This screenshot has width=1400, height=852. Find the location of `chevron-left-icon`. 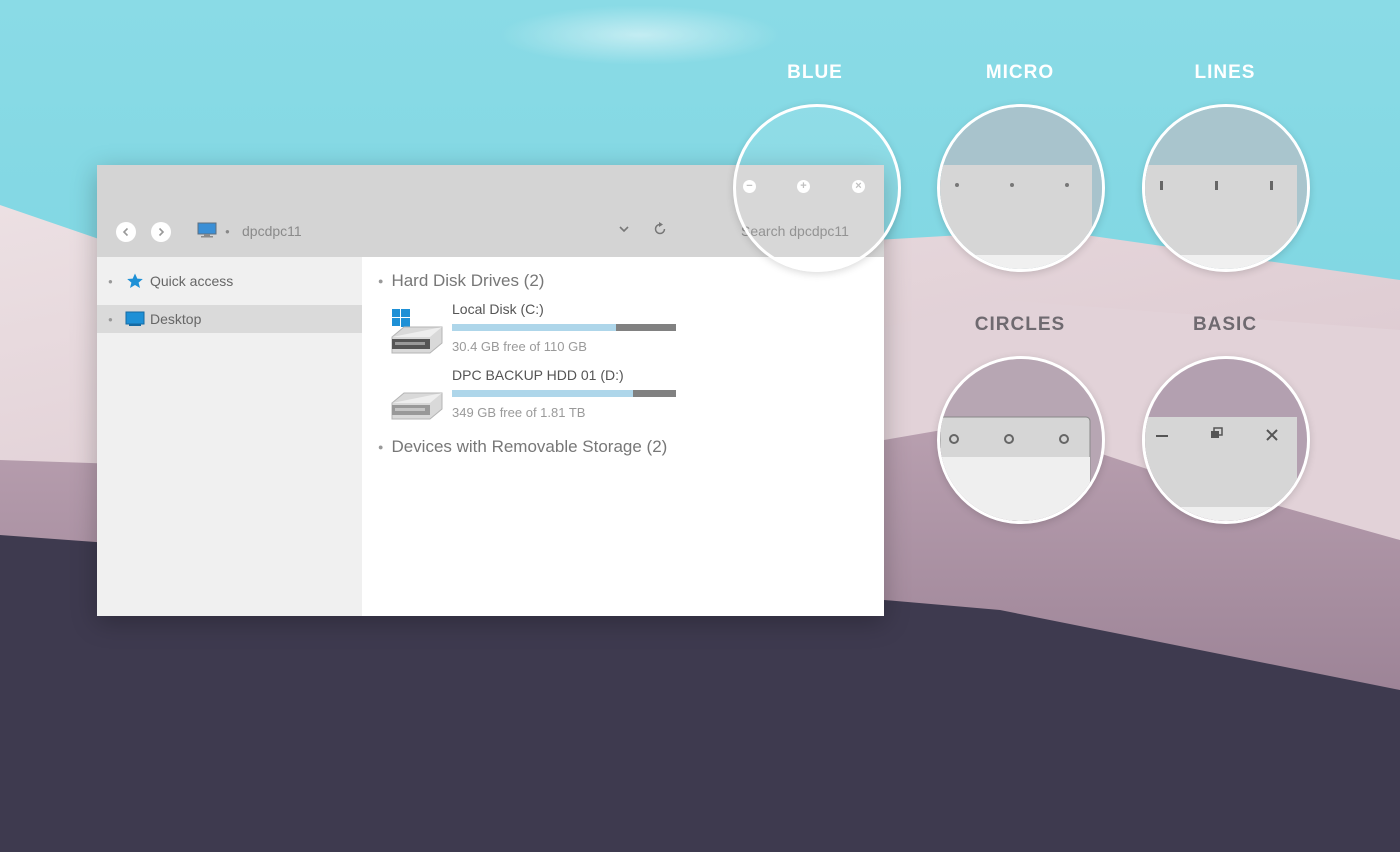

chevron-left-icon is located at coordinates (125, 232).